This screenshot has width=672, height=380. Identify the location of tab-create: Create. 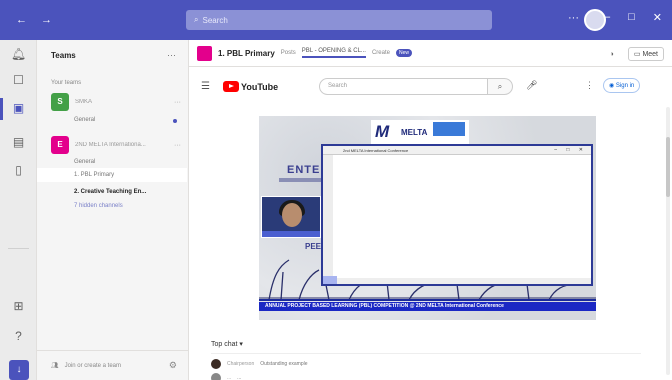
(381, 53).